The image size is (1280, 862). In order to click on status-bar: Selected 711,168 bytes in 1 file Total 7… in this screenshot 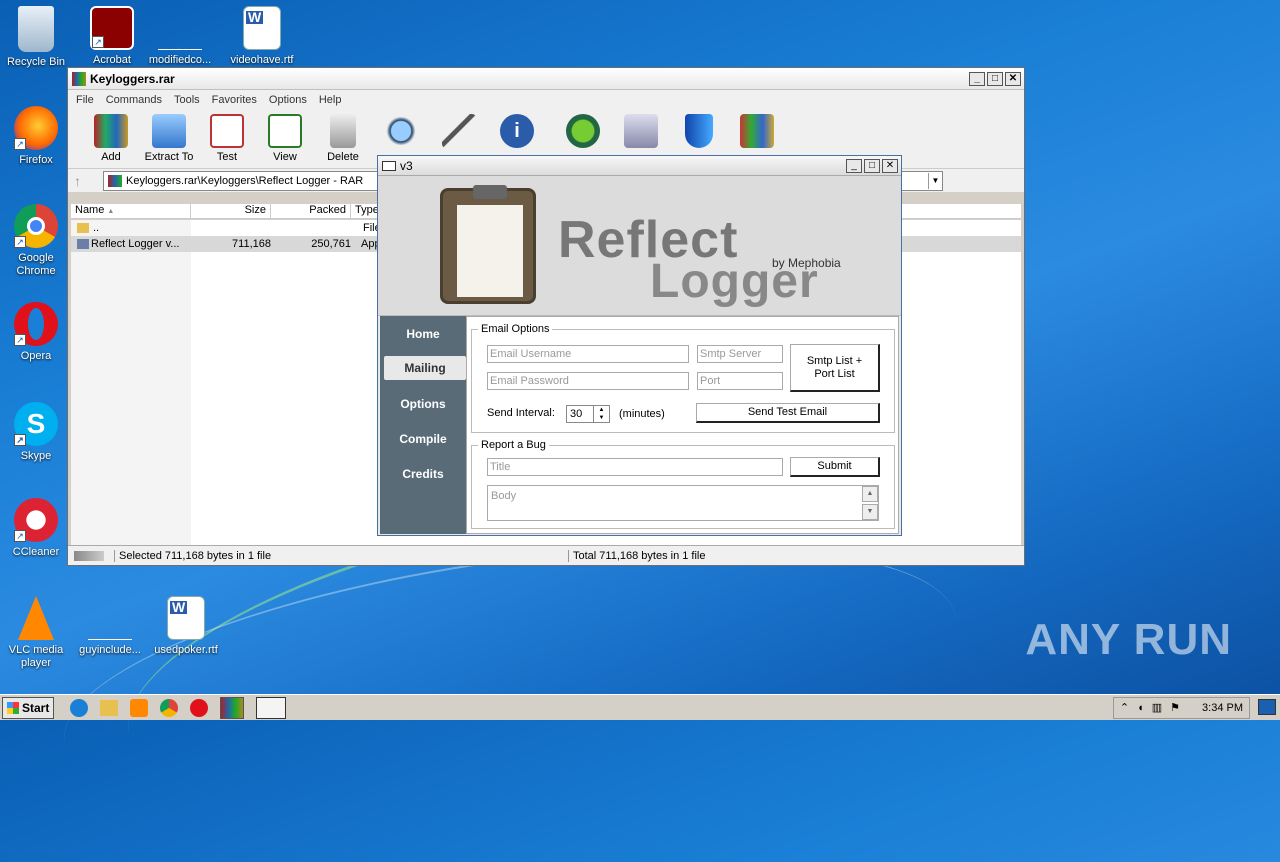, I will do `click(546, 555)`.